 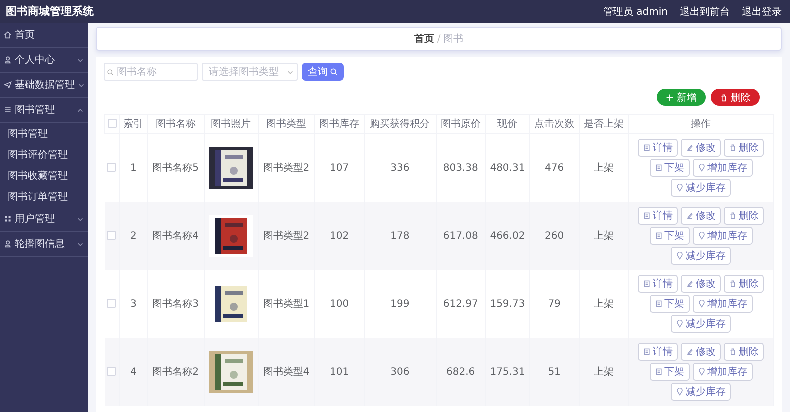 What do you see at coordinates (340, 168) in the screenshot?
I see `table-cell: 107` at bounding box center [340, 168].